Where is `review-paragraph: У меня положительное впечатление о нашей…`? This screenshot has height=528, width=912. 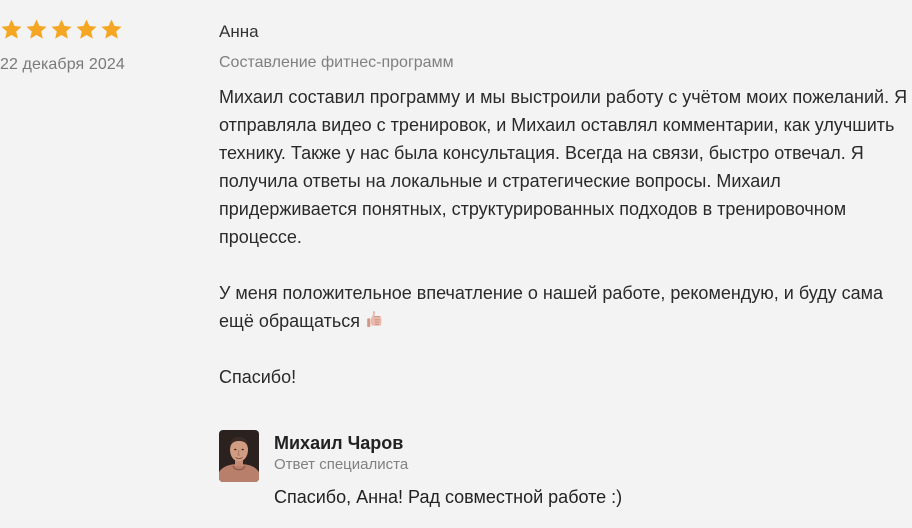 review-paragraph: У меня положительное впечатление о нашей… is located at coordinates (565, 307).